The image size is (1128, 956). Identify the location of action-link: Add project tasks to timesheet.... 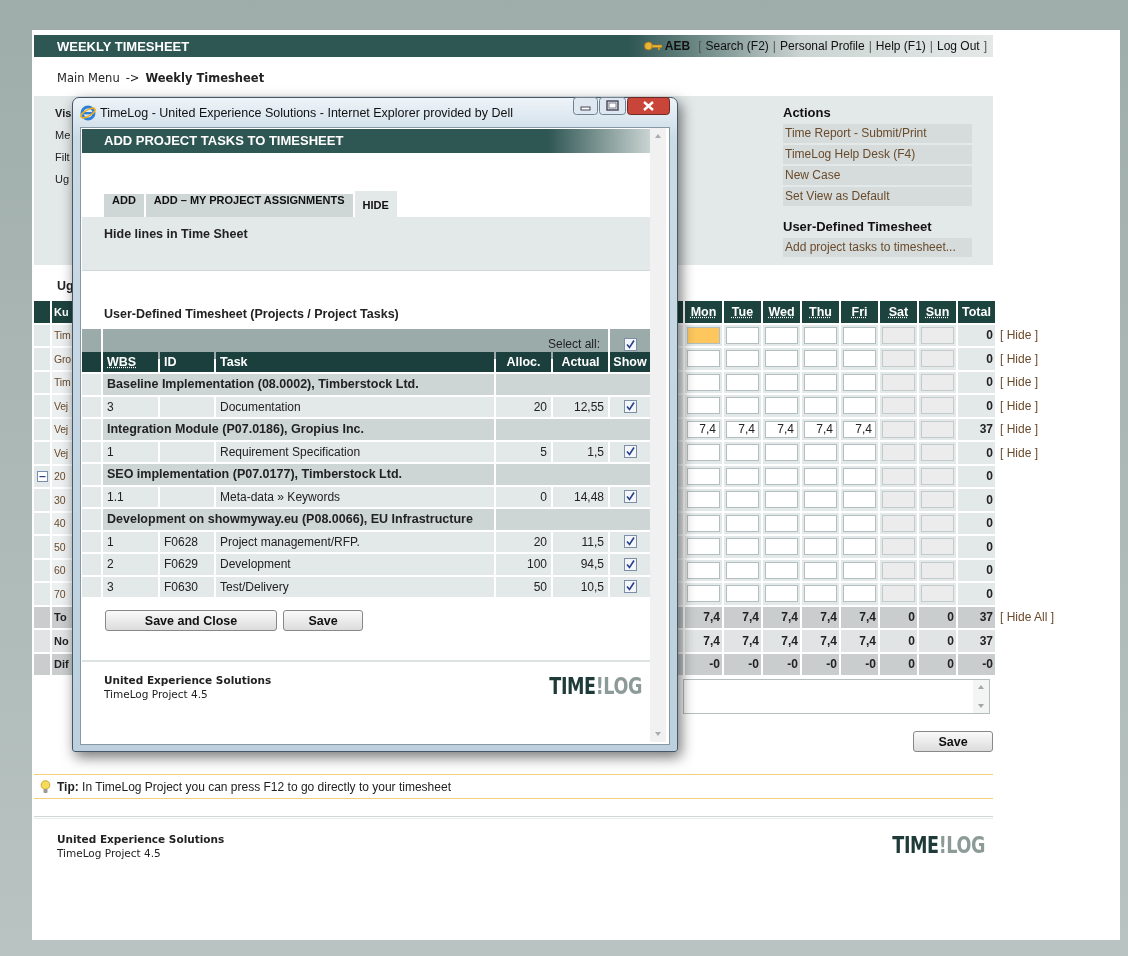
(877, 247).